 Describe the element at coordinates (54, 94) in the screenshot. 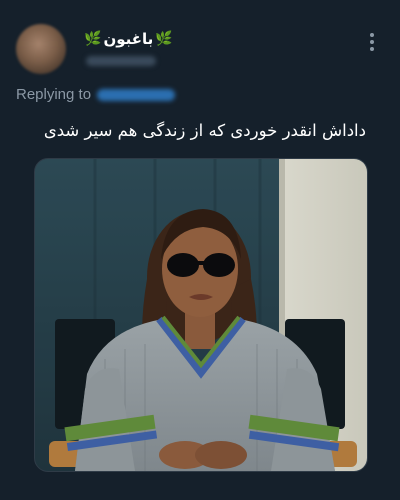

I see `replying-to-label: Replying to` at that location.